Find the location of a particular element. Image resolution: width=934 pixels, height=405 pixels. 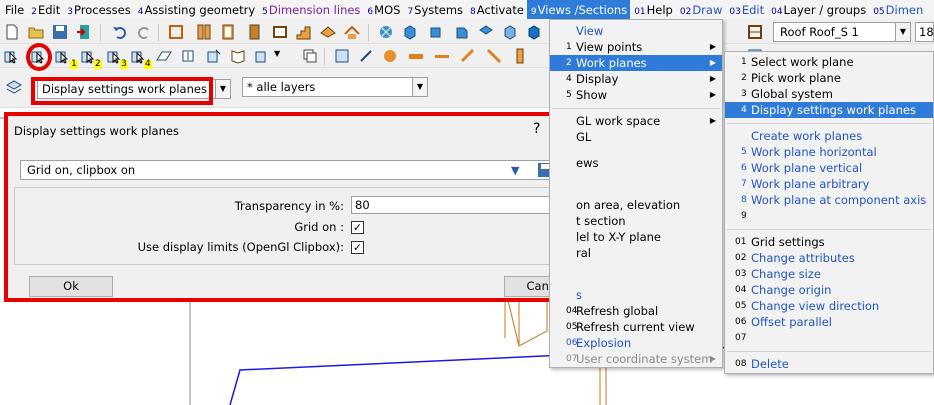

workplane-select-icon is located at coordinates (11, 56).